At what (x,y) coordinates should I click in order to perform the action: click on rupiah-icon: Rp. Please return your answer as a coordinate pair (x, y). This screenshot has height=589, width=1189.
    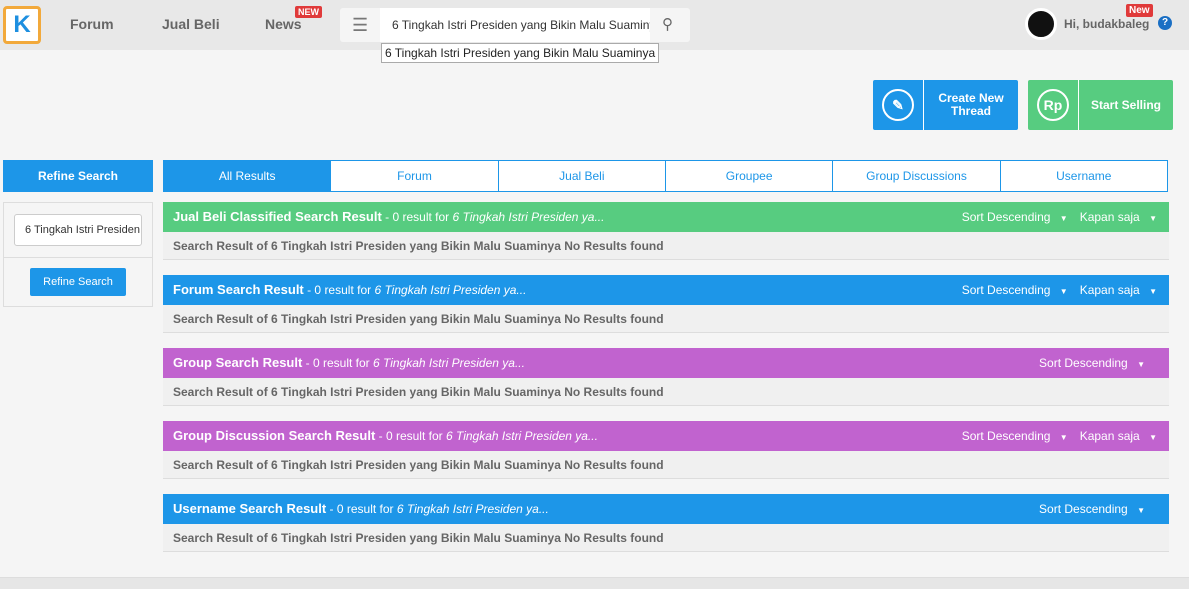
    Looking at the image, I should click on (1053, 105).